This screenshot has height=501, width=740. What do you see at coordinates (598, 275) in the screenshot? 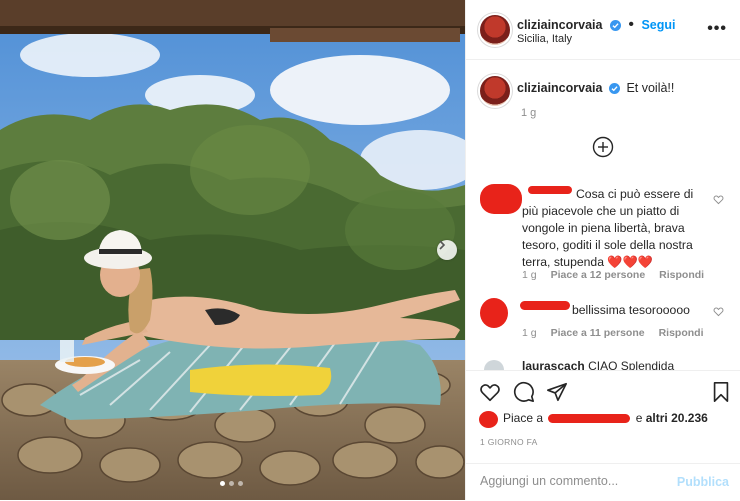
I see `comment-likes: Piace a 12 persone` at bounding box center [598, 275].